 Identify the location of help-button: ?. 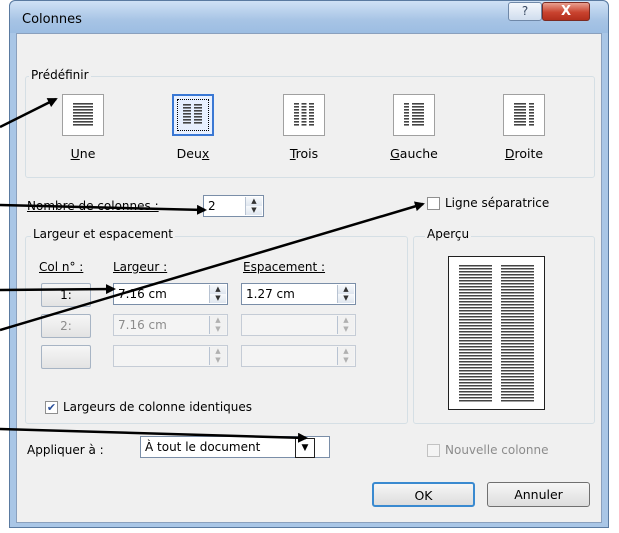
(525, 11).